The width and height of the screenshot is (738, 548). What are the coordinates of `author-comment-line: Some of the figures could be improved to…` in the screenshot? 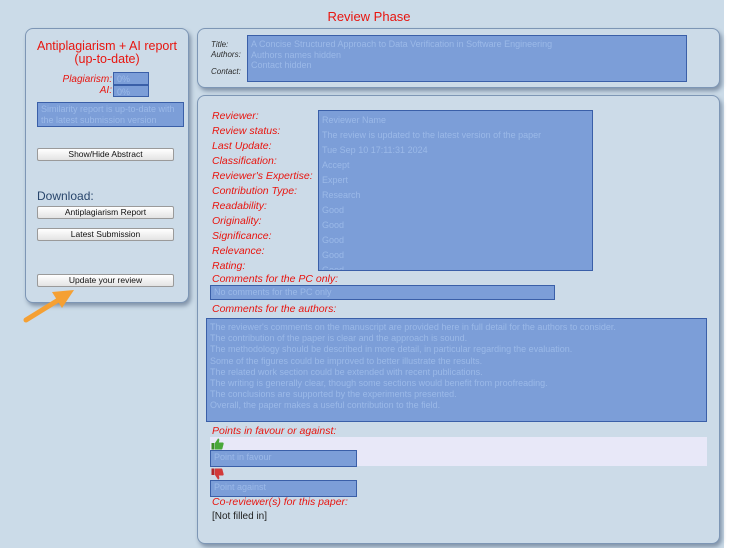 It's located at (346, 360).